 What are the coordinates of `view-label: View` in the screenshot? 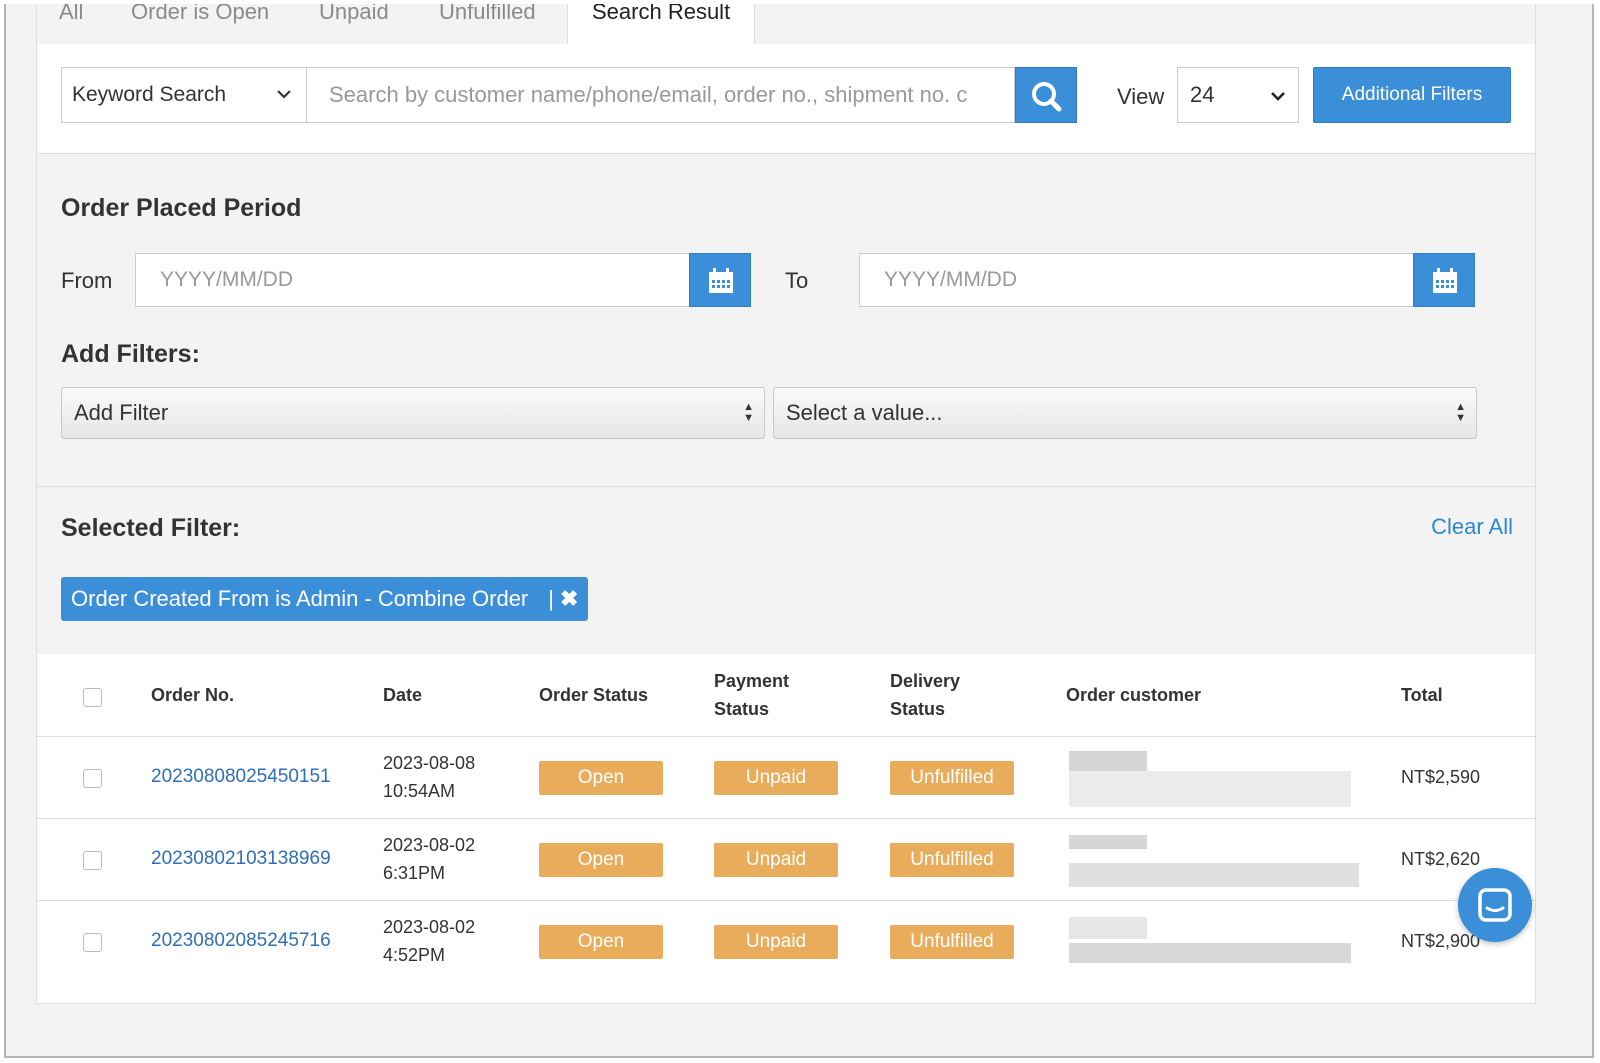 It's located at (1141, 96).